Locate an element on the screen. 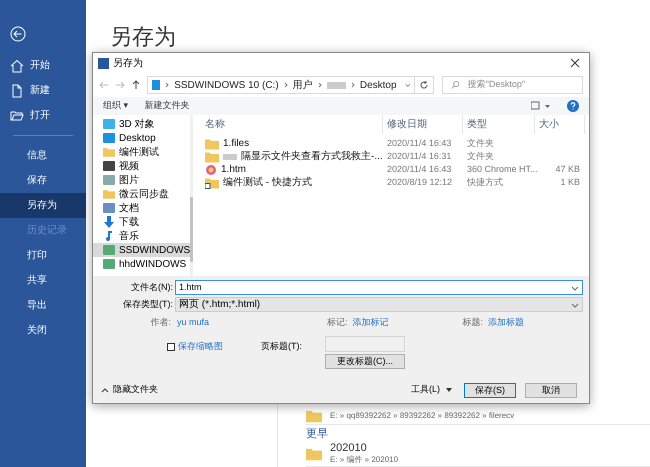  folder-path: E: » 编件 » 202010 is located at coordinates (364, 460).